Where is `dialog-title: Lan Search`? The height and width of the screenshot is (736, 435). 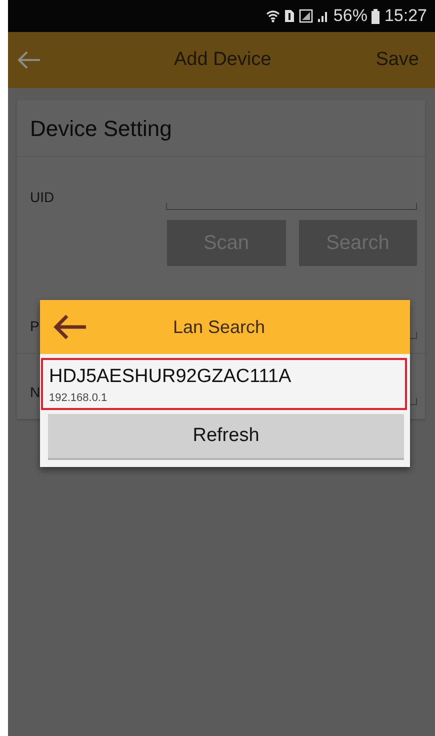 dialog-title: Lan Search is located at coordinates (219, 327).